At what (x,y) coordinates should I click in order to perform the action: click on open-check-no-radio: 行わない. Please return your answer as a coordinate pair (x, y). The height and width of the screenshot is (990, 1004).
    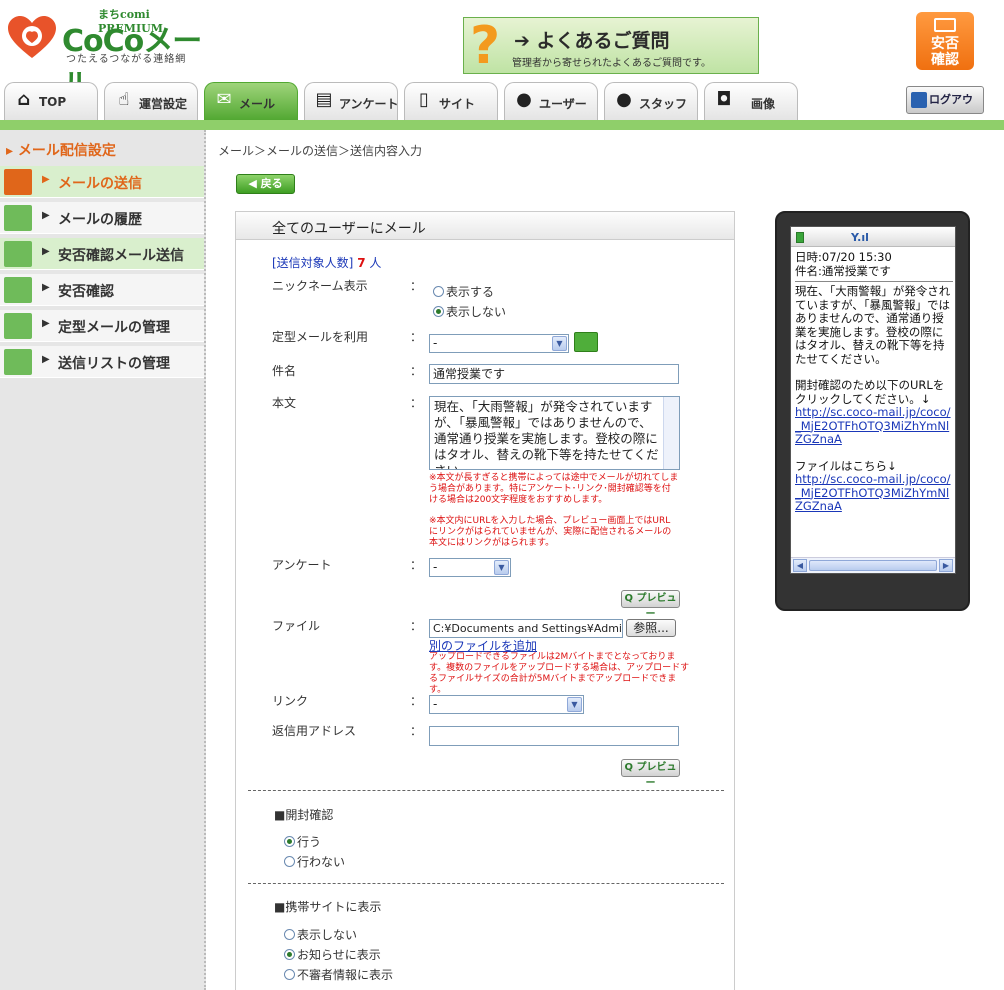
    Looking at the image, I should click on (314, 861).